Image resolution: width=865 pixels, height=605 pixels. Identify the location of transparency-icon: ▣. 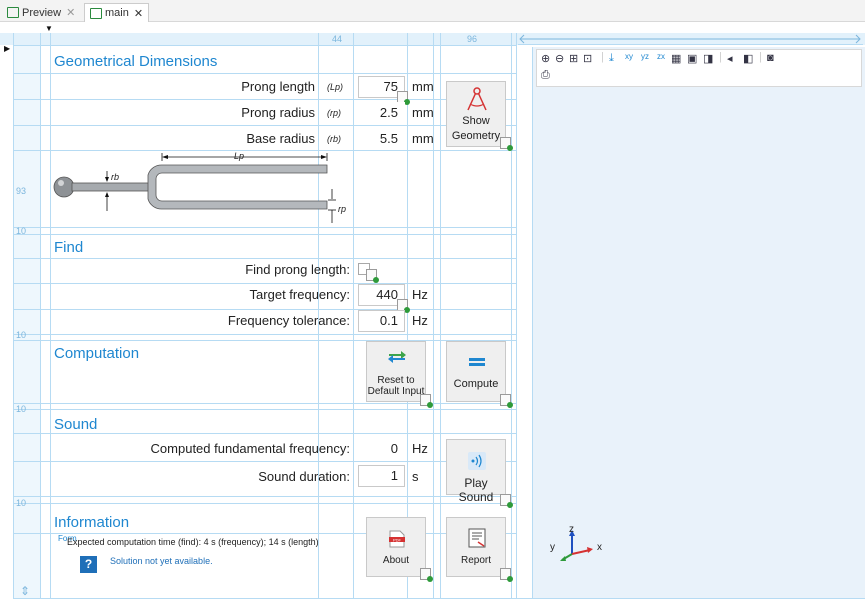
(692, 58).